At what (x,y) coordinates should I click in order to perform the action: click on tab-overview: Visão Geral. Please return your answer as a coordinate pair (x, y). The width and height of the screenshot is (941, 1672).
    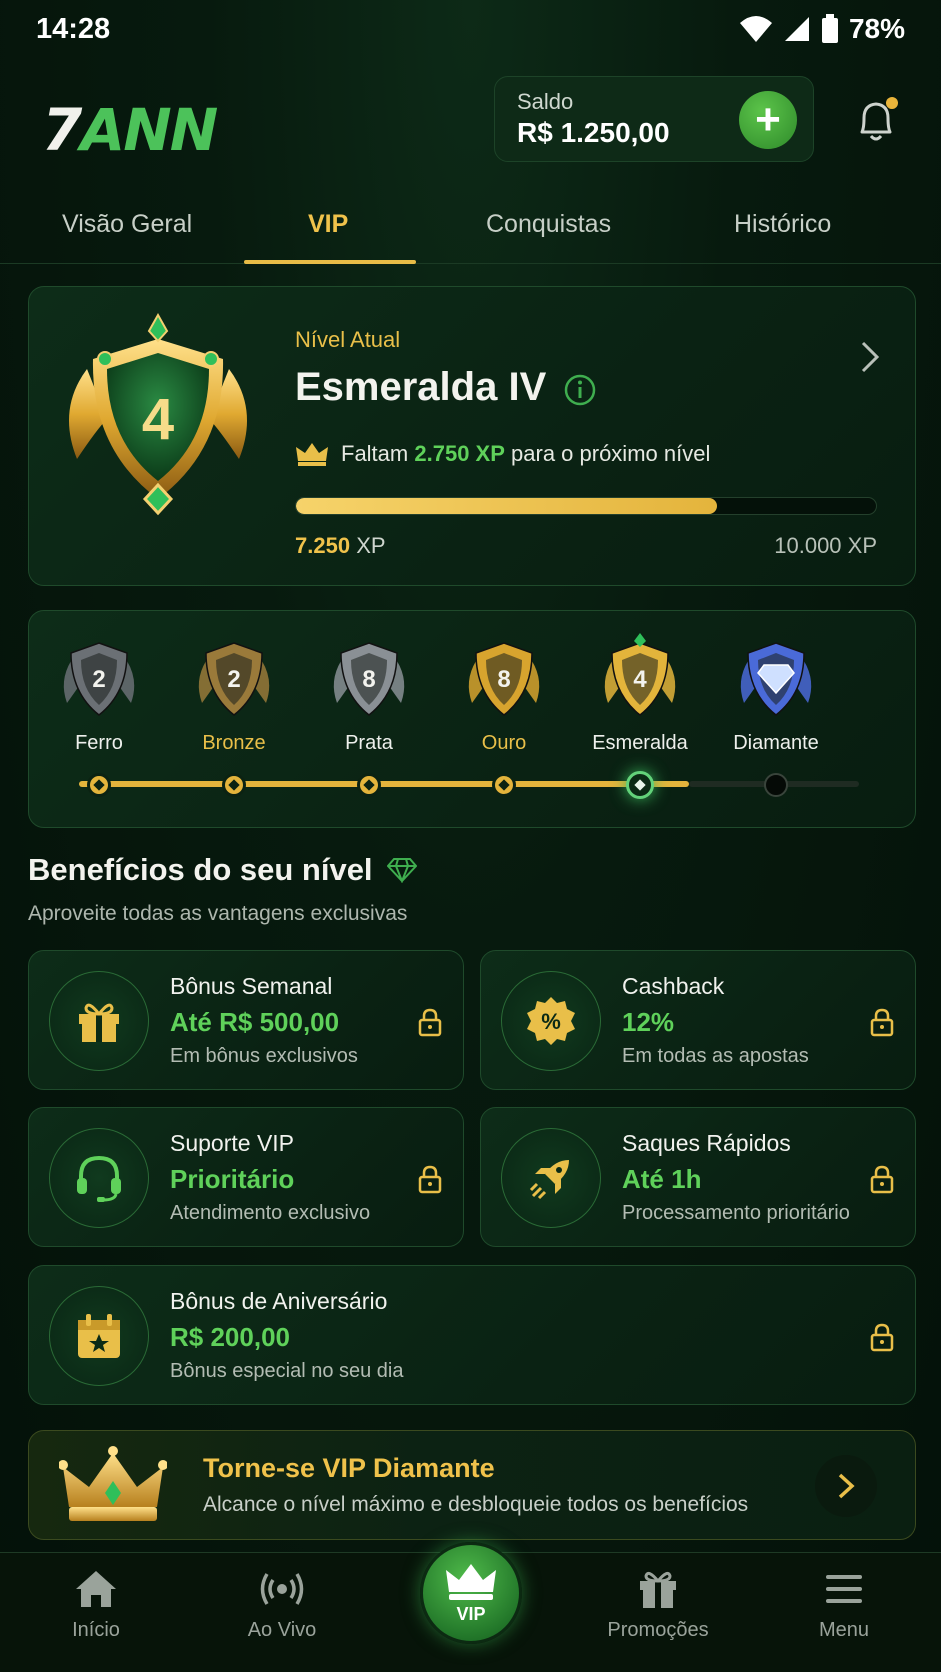
    Looking at the image, I should click on (127, 224).